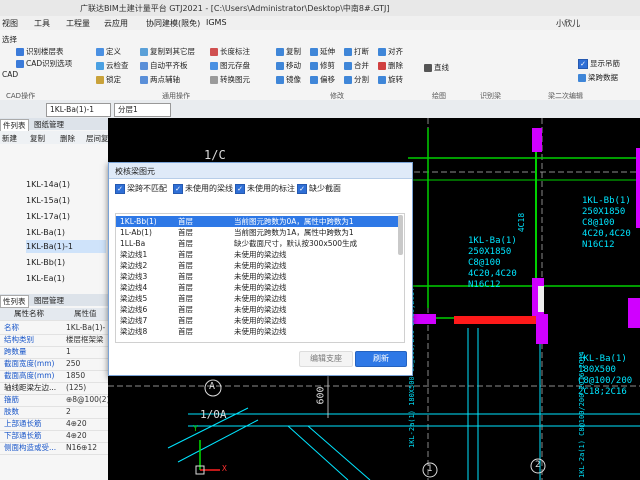 Image resolution: width=640 pixels, height=480 pixels. Describe the element at coordinates (203, 188) in the screenshot. I see `option-unused-beam-line: ✓ 未使用的梁线` at that location.